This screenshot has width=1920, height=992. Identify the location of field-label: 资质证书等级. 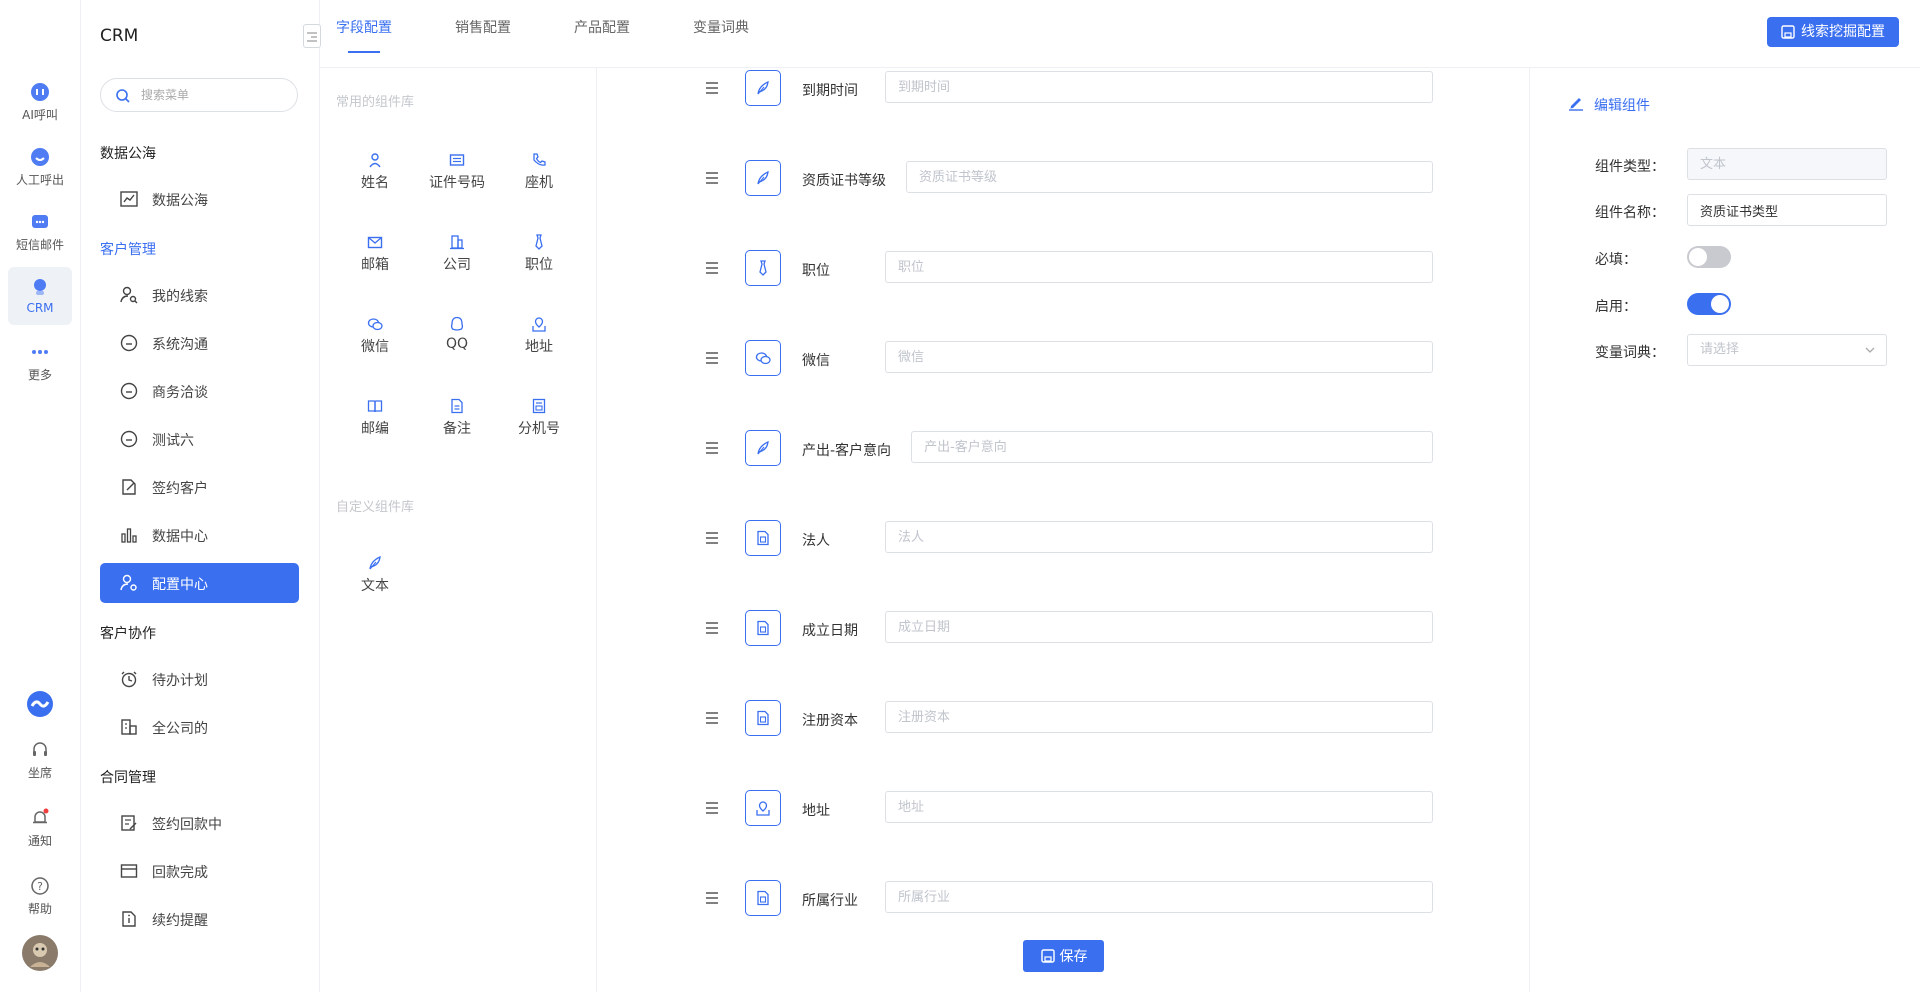
(844, 181).